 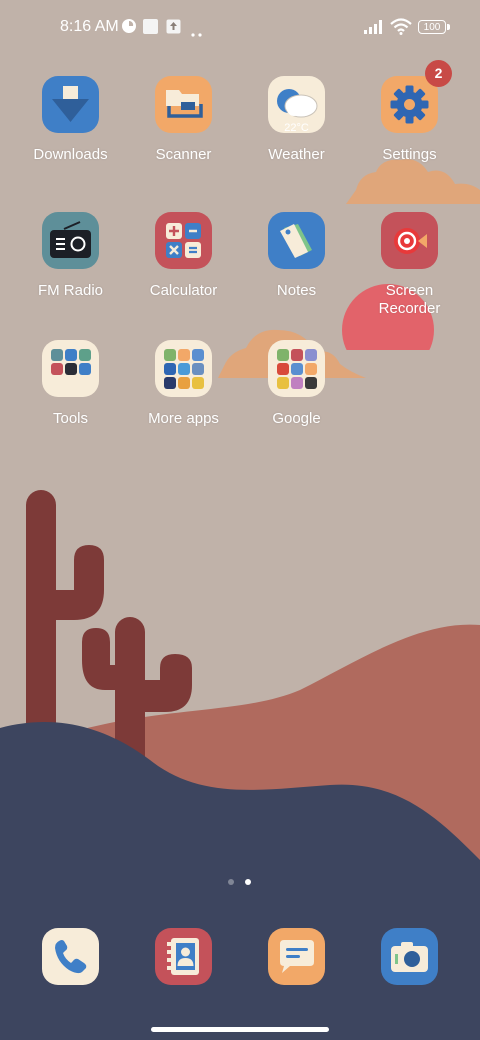 What do you see at coordinates (240, 28) in the screenshot?
I see `status-bar: 8:16 AM 100` at bounding box center [240, 28].